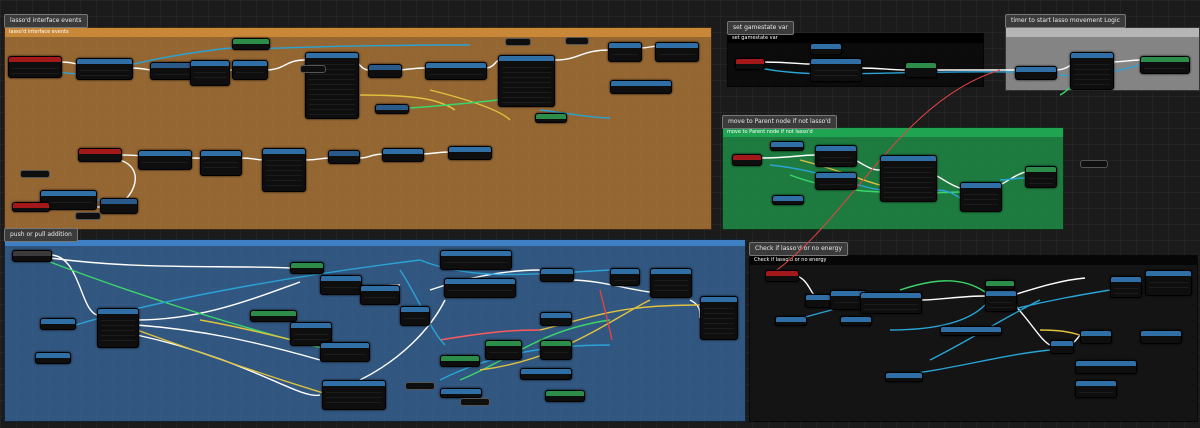 The image size is (1200, 428). Describe the element at coordinates (46, 21) in the screenshot. I see `tab-lasso-interface: lasso'd interface events` at that location.